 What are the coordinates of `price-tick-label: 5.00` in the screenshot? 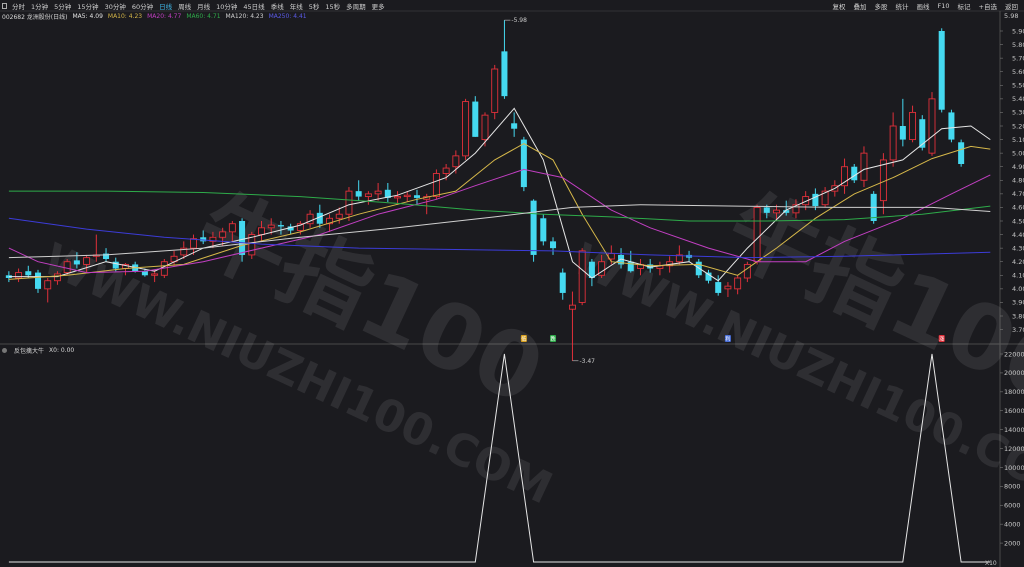 It's located at (1018, 153).